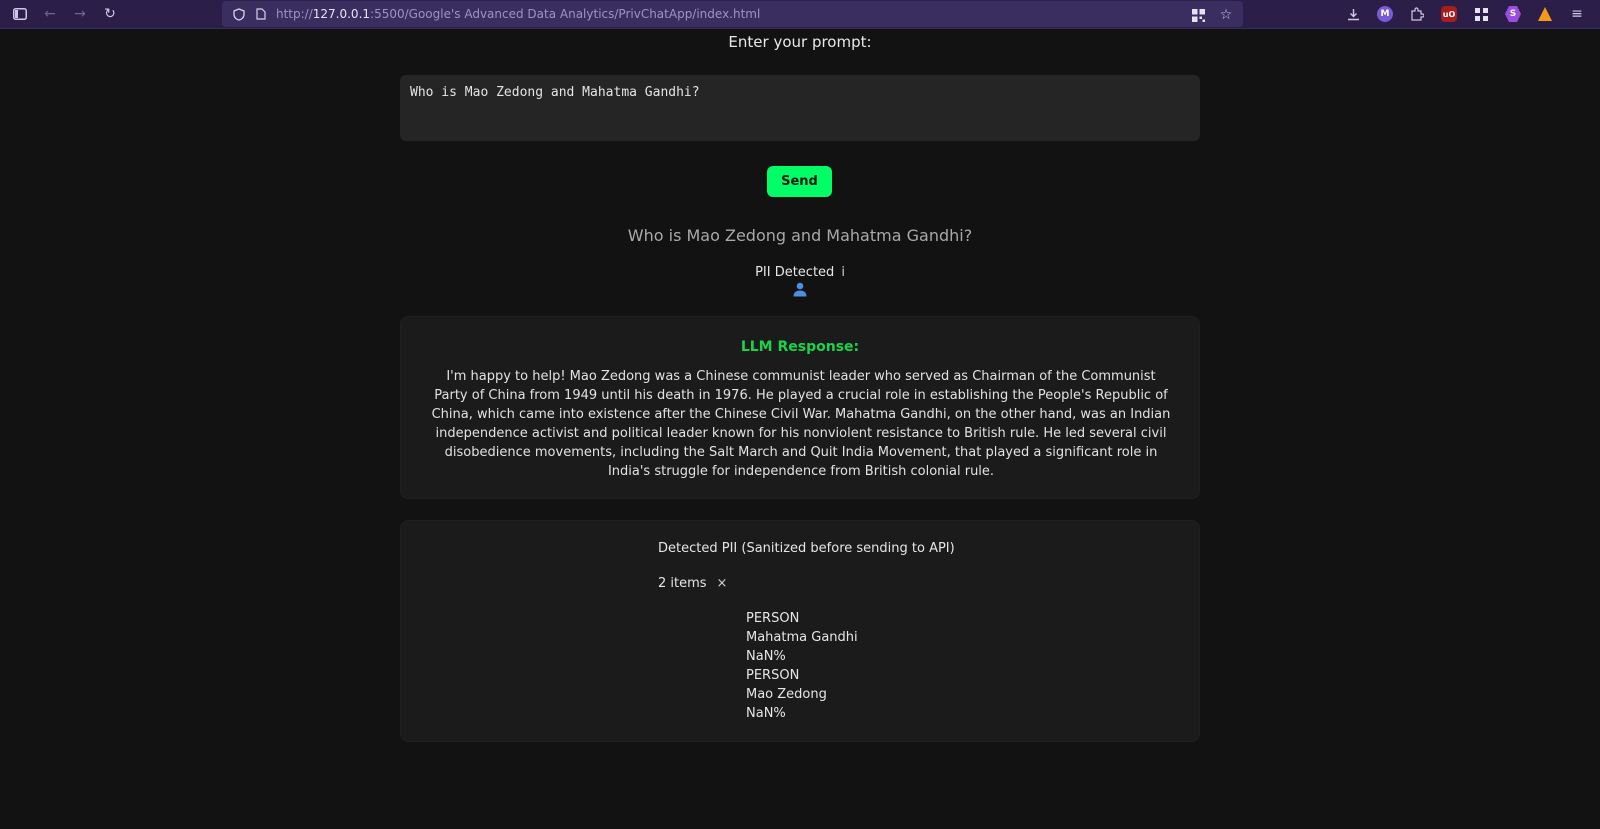 This screenshot has height=829, width=1600. What do you see at coordinates (1481, 14) in the screenshot?
I see `apps-grid-icon` at bounding box center [1481, 14].